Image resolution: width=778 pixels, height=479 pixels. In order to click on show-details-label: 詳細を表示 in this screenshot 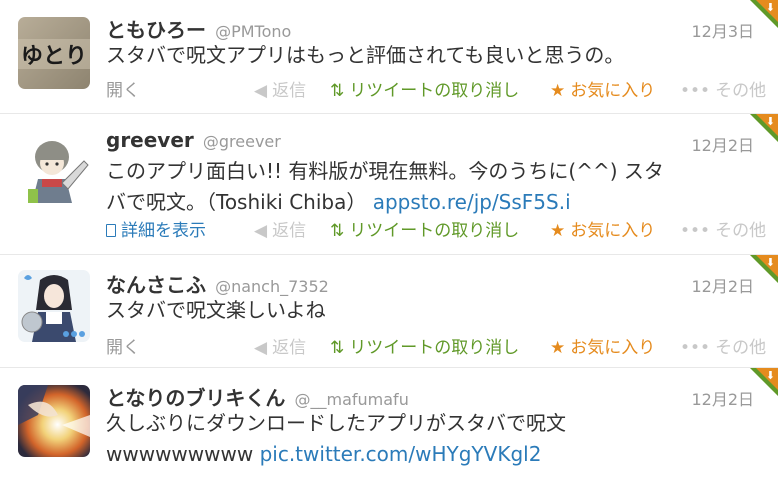, I will do `click(163, 231)`.